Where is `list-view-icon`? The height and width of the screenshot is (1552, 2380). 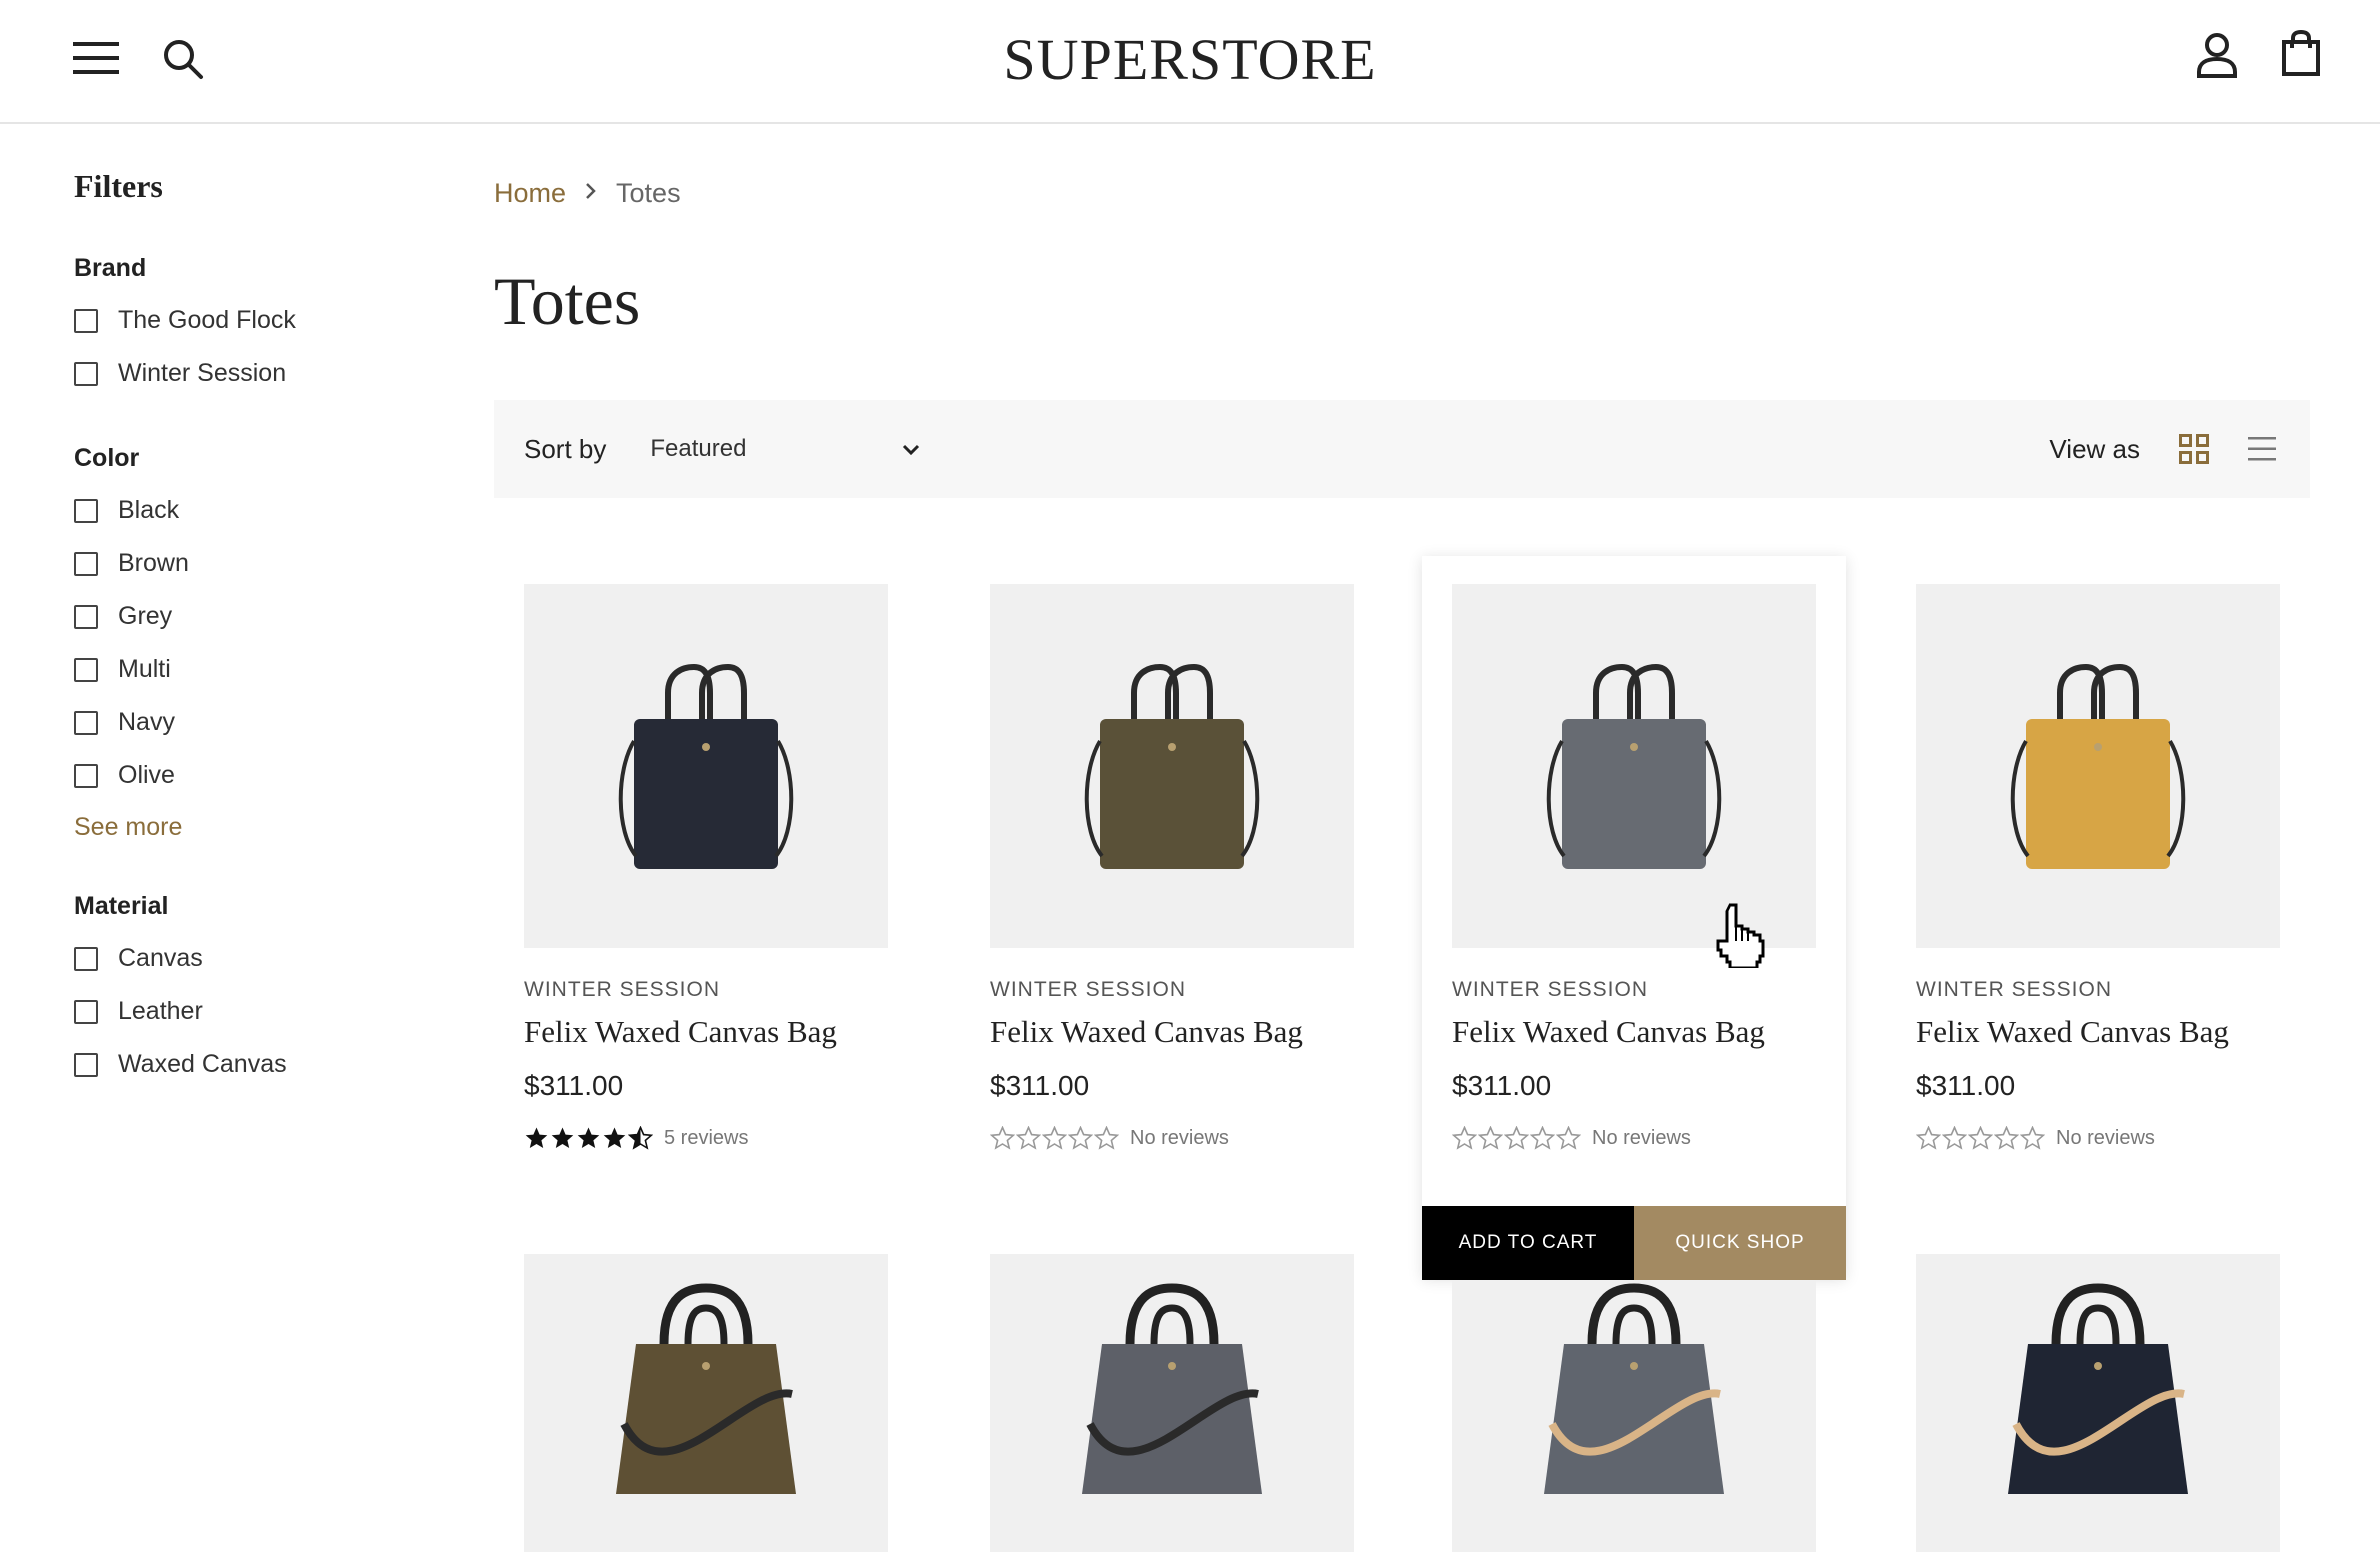 list-view-icon is located at coordinates (2262, 449).